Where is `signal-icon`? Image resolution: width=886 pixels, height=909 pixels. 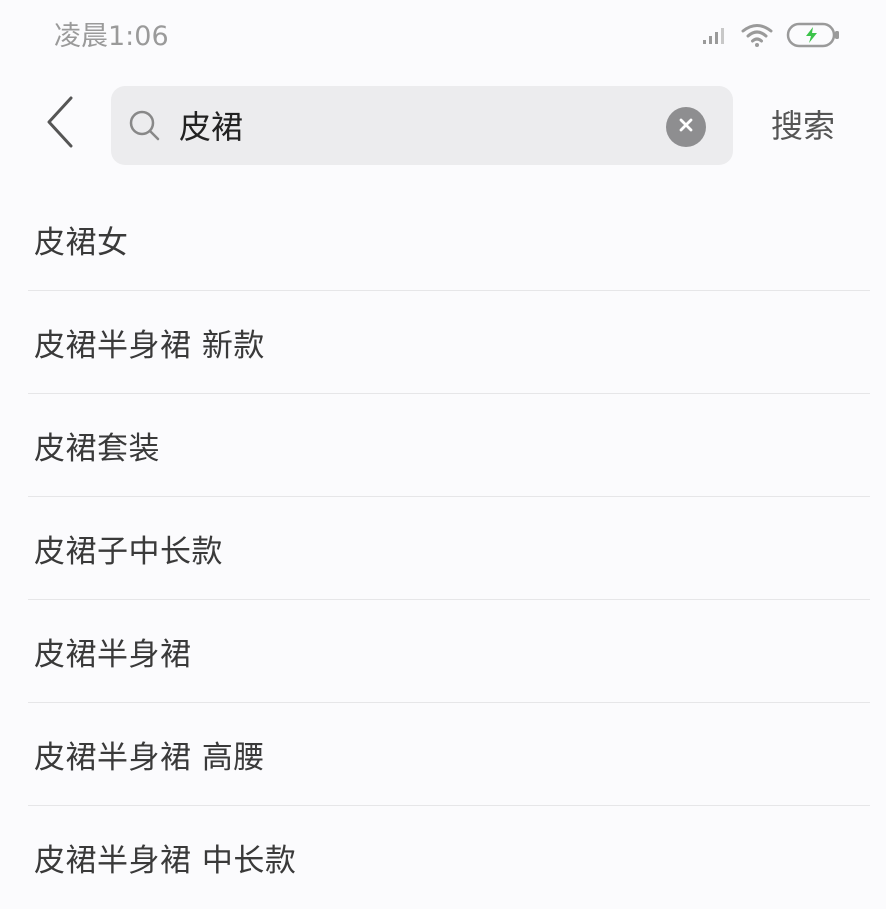
signal-icon is located at coordinates (715, 37).